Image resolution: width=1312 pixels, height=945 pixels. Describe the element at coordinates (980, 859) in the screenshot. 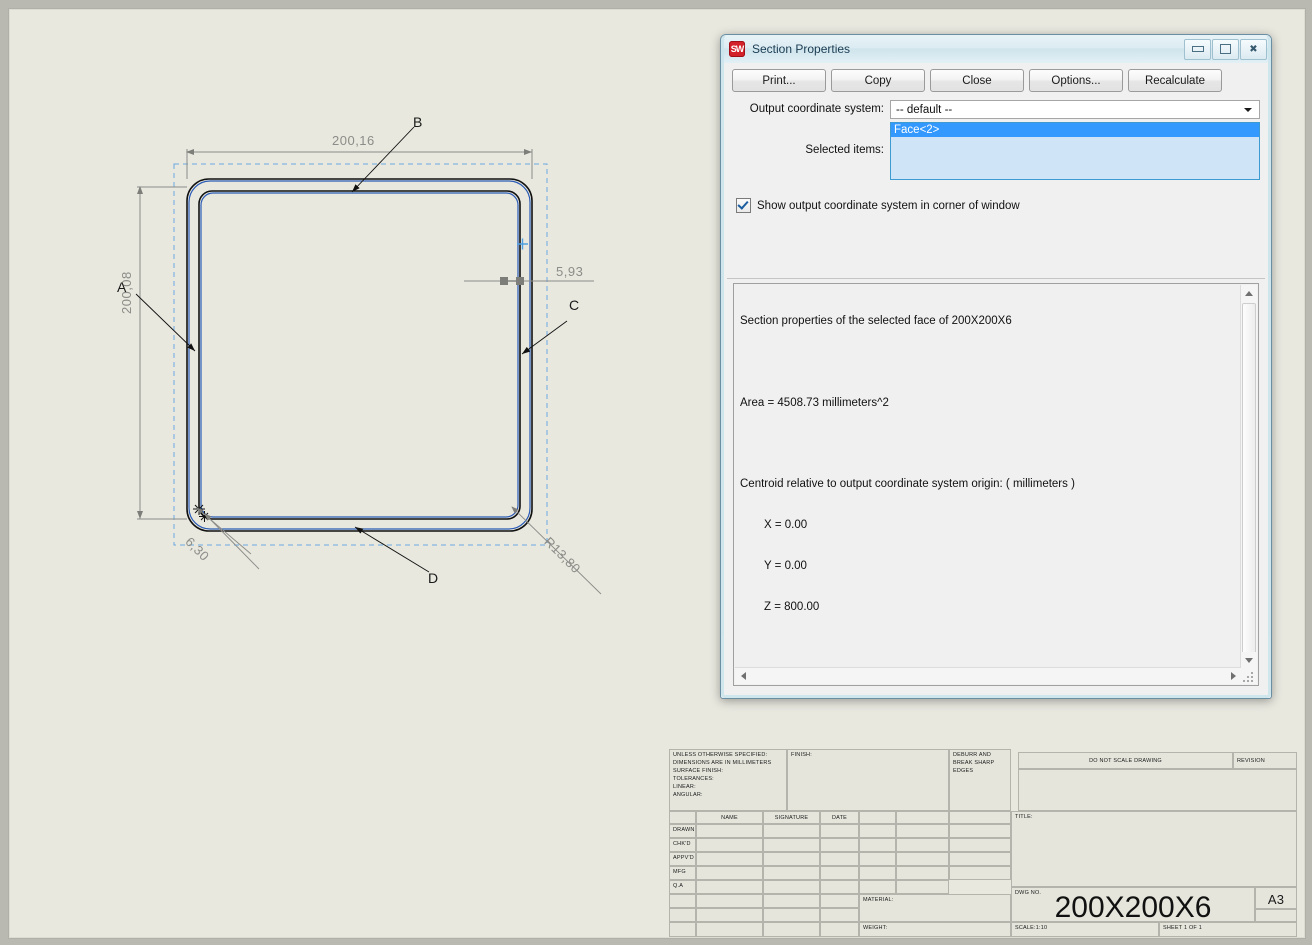

I see `row-appvd-x3` at that location.